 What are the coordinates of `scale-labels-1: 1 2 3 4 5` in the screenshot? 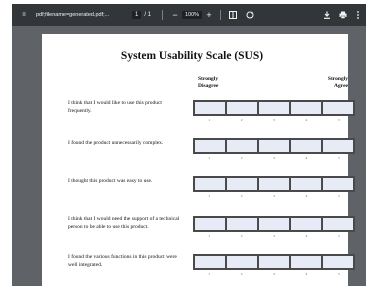 It's located at (274, 120).